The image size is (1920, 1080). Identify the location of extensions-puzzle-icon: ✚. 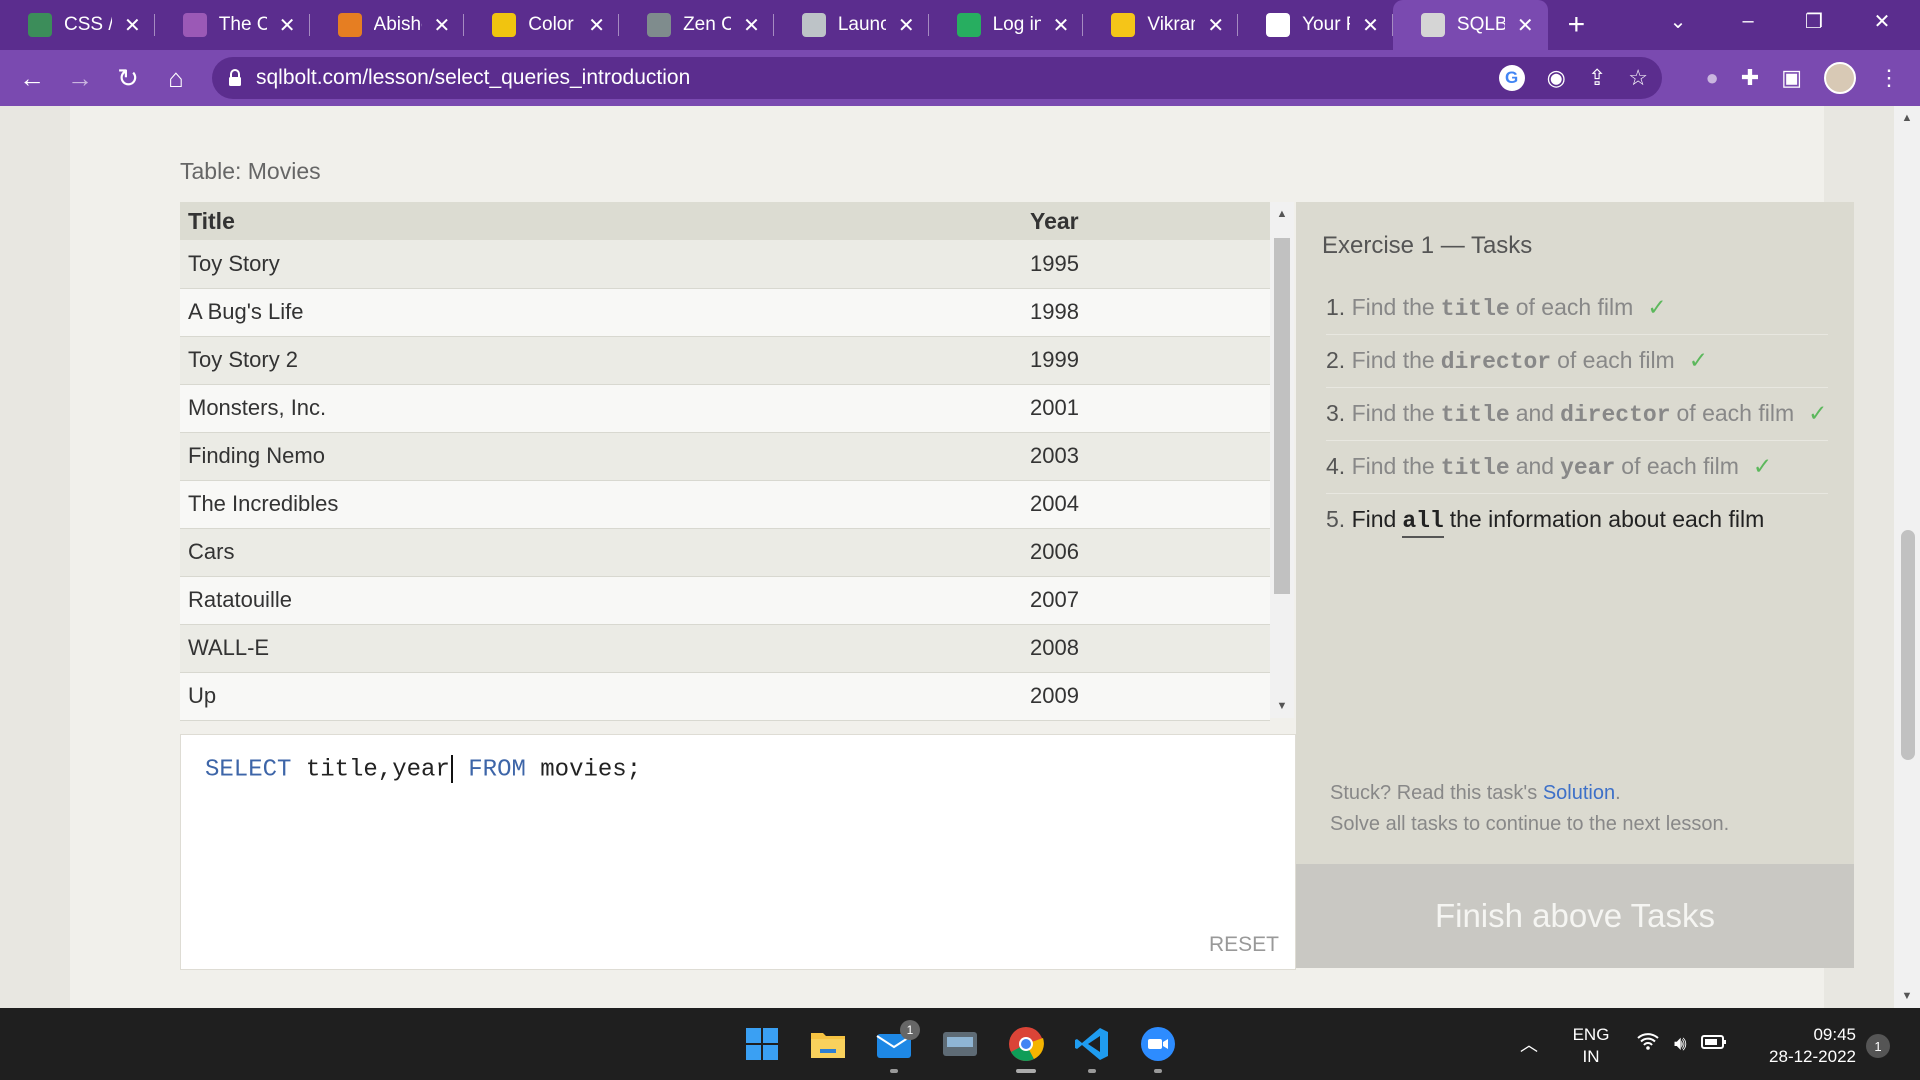
(1750, 78).